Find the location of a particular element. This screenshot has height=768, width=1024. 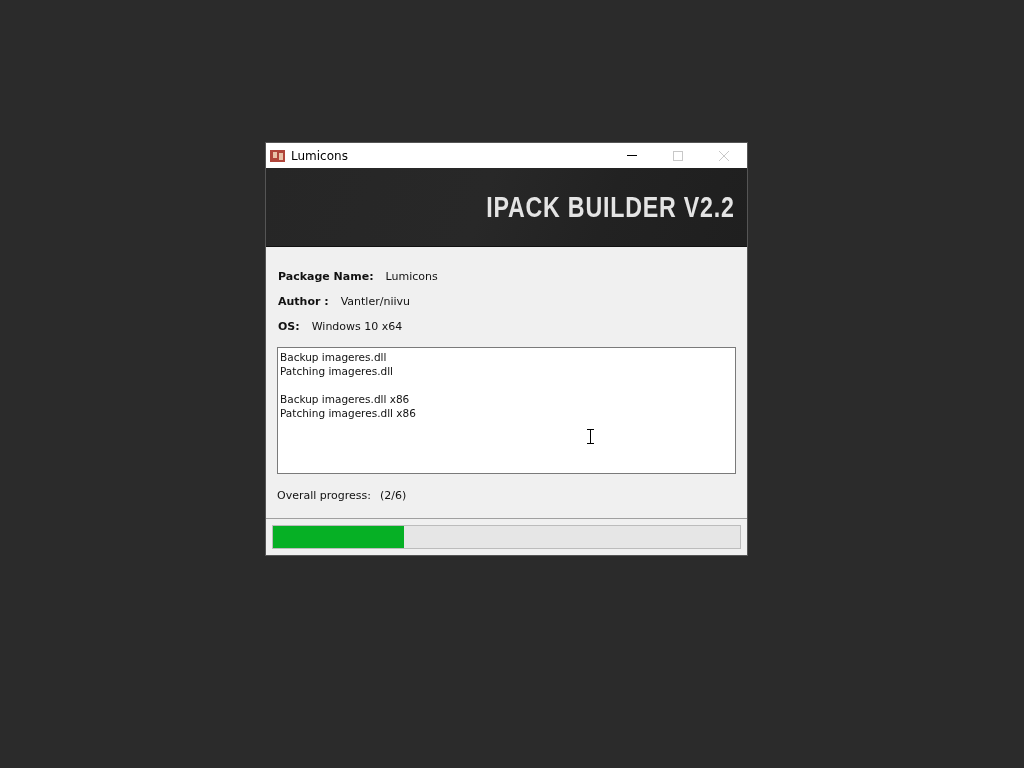

progress-label: Overall progress: is located at coordinates (324, 496).